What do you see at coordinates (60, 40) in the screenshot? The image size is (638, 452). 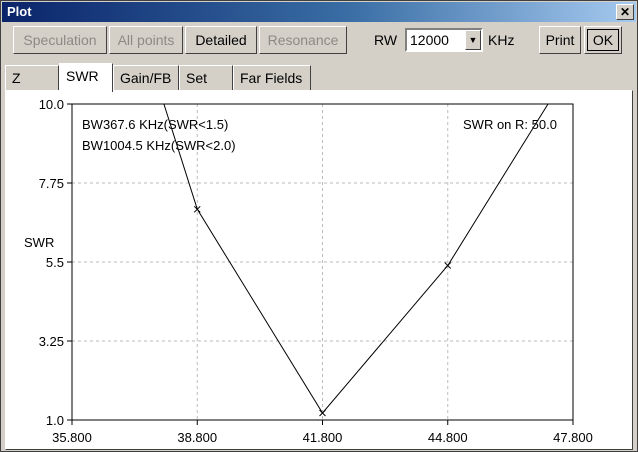 I see `speculation-button: Speculation` at bounding box center [60, 40].